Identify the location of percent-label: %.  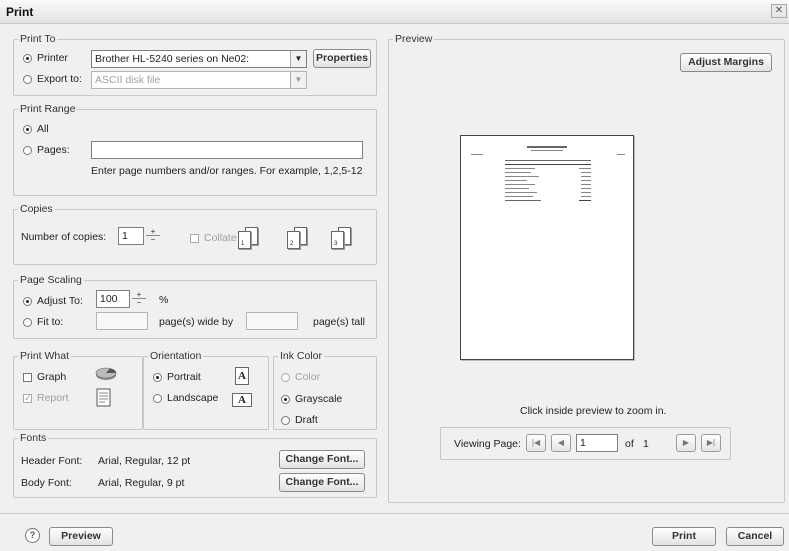
(164, 300).